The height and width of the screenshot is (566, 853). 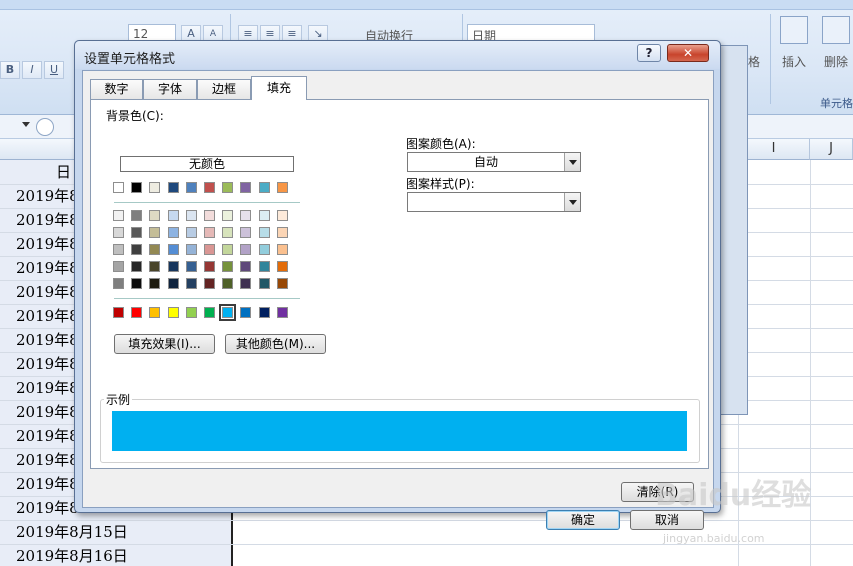 What do you see at coordinates (649, 53) in the screenshot?
I see `help-button: ?` at bounding box center [649, 53].